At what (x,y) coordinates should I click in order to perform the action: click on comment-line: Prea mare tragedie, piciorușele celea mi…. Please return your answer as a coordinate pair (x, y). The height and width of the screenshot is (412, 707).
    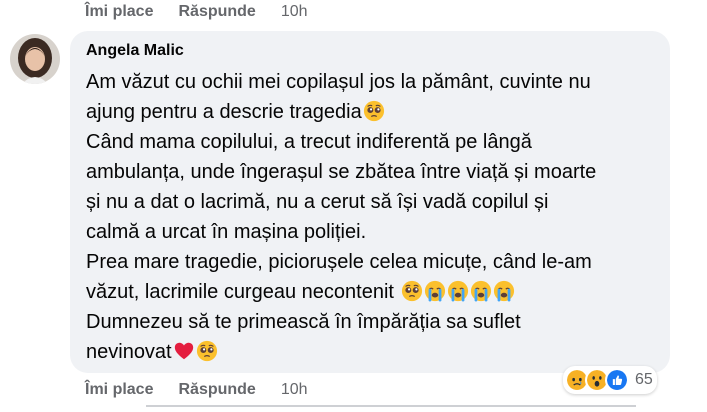
    Looking at the image, I should click on (339, 262).